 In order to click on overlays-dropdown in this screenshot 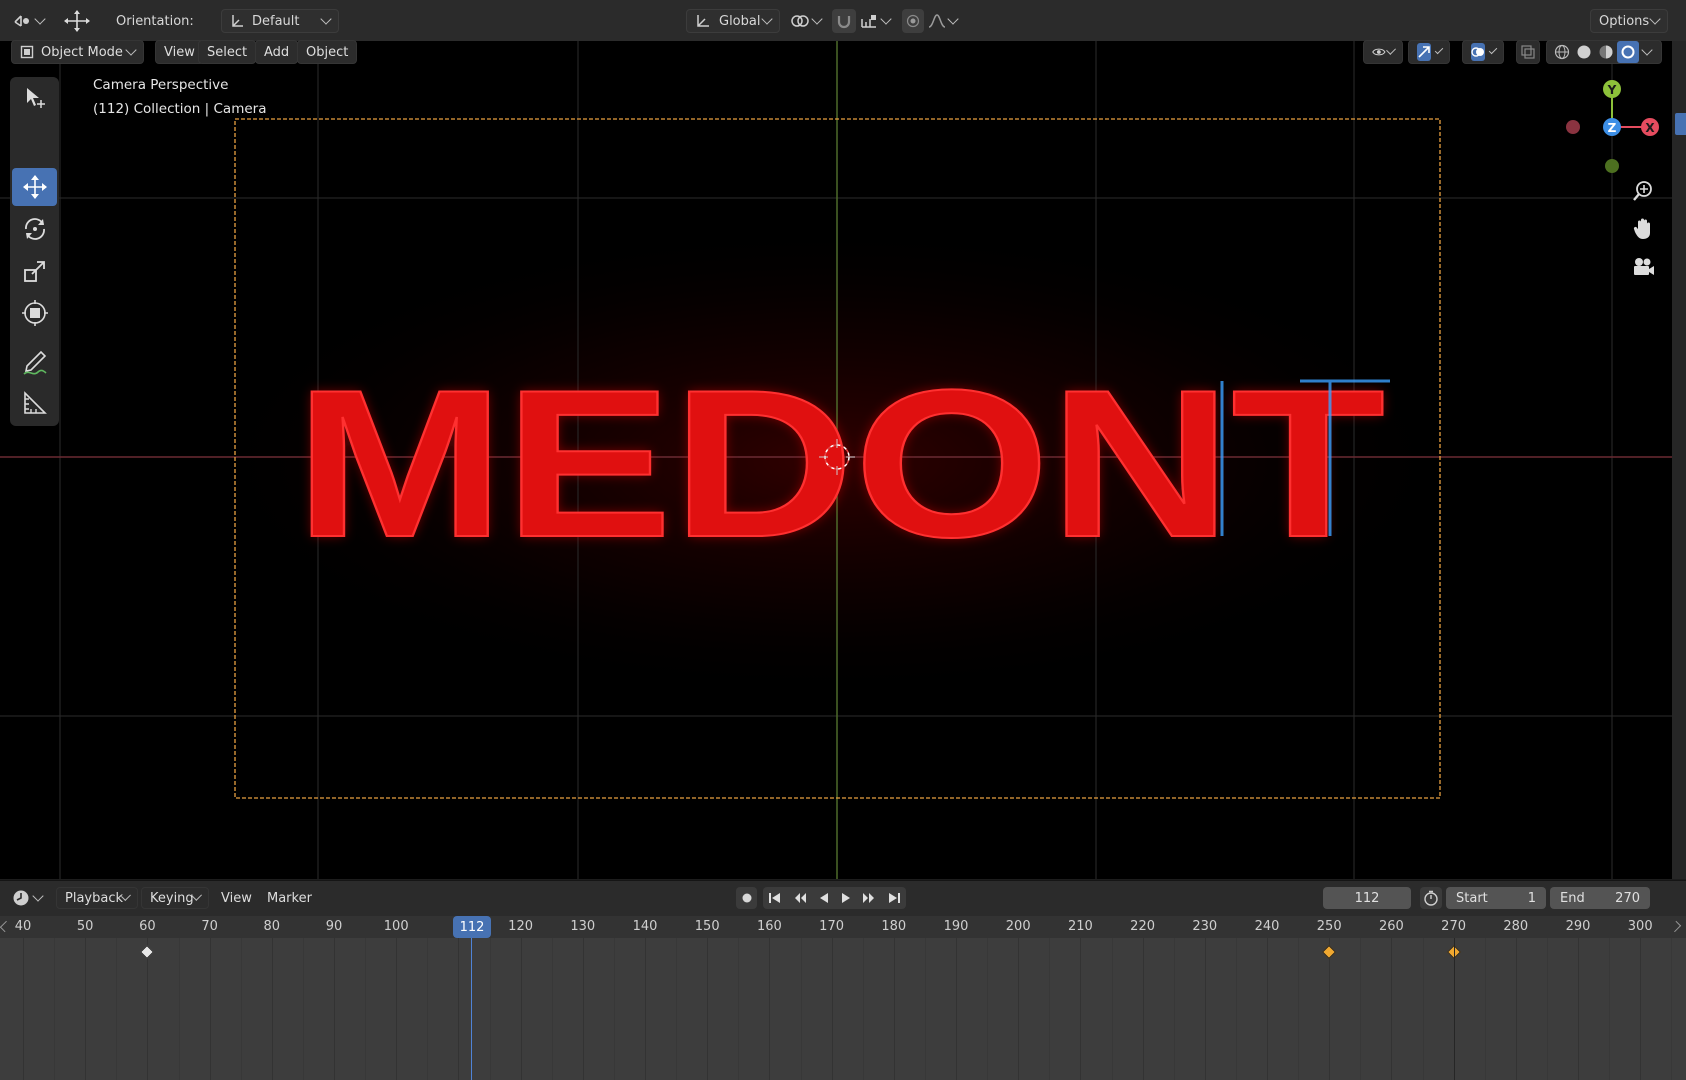, I will do `click(1483, 52)`.